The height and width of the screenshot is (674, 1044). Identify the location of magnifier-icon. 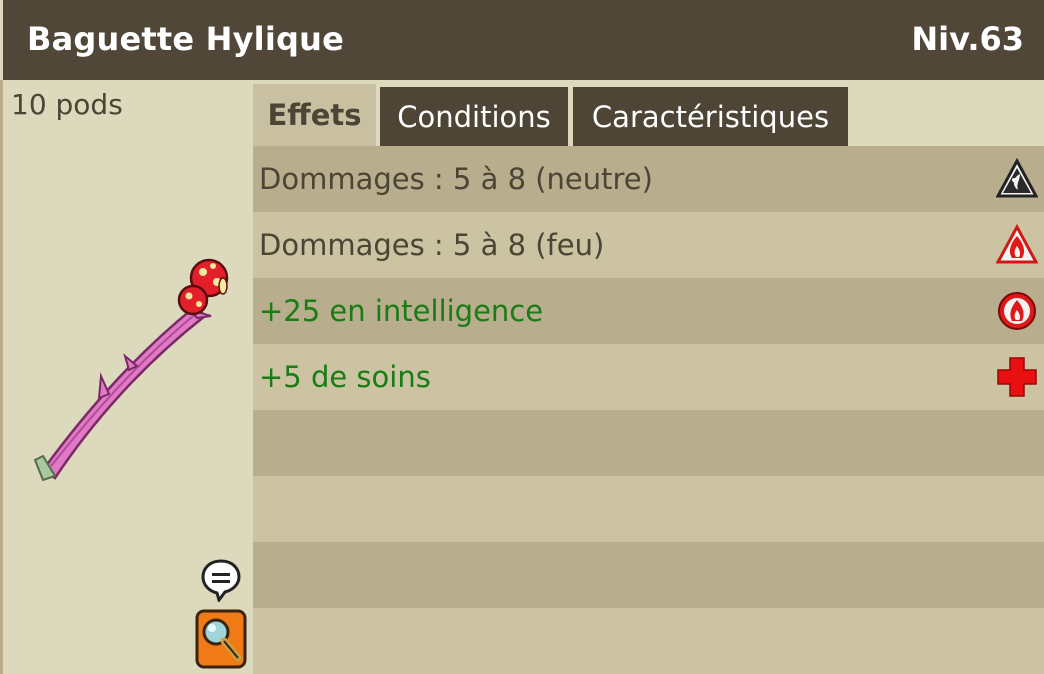
(221, 639).